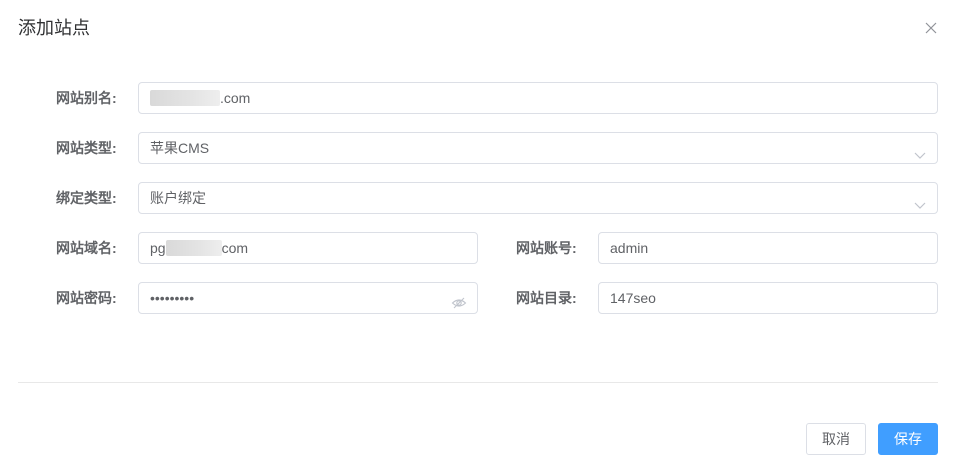  I want to click on site-type-value: 苹果CMS, so click(180, 148).